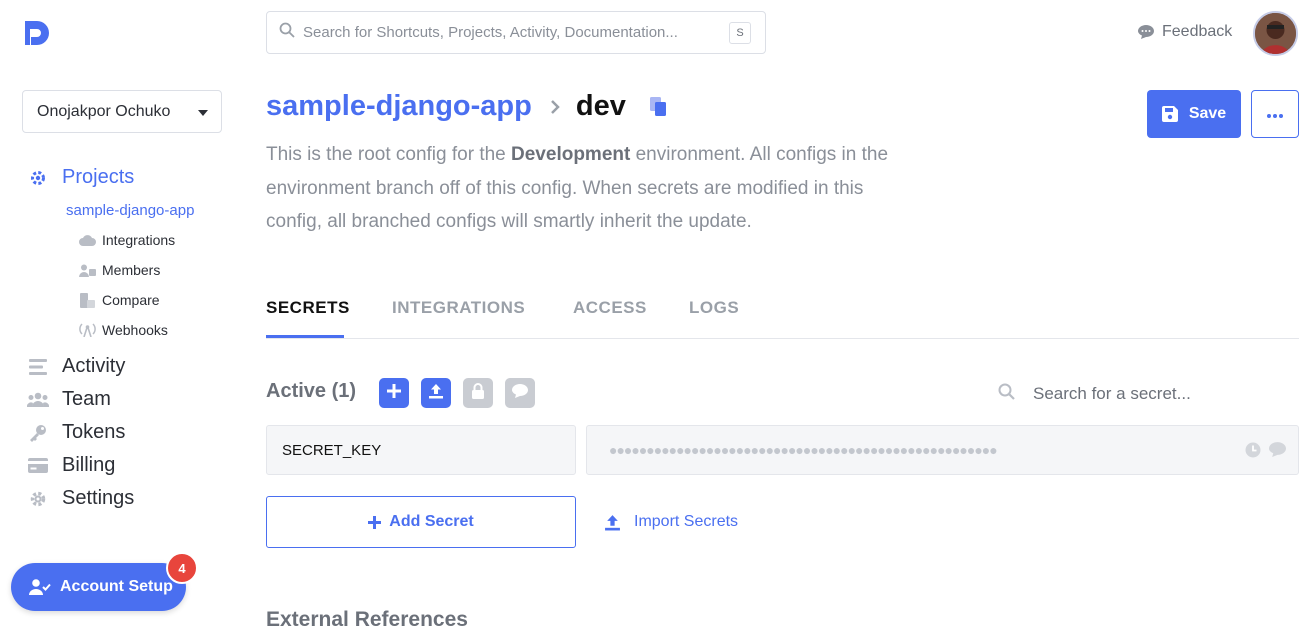 Image resolution: width=1313 pixels, height=632 pixels. I want to click on import-secrets-label: Import Secrets, so click(686, 521).